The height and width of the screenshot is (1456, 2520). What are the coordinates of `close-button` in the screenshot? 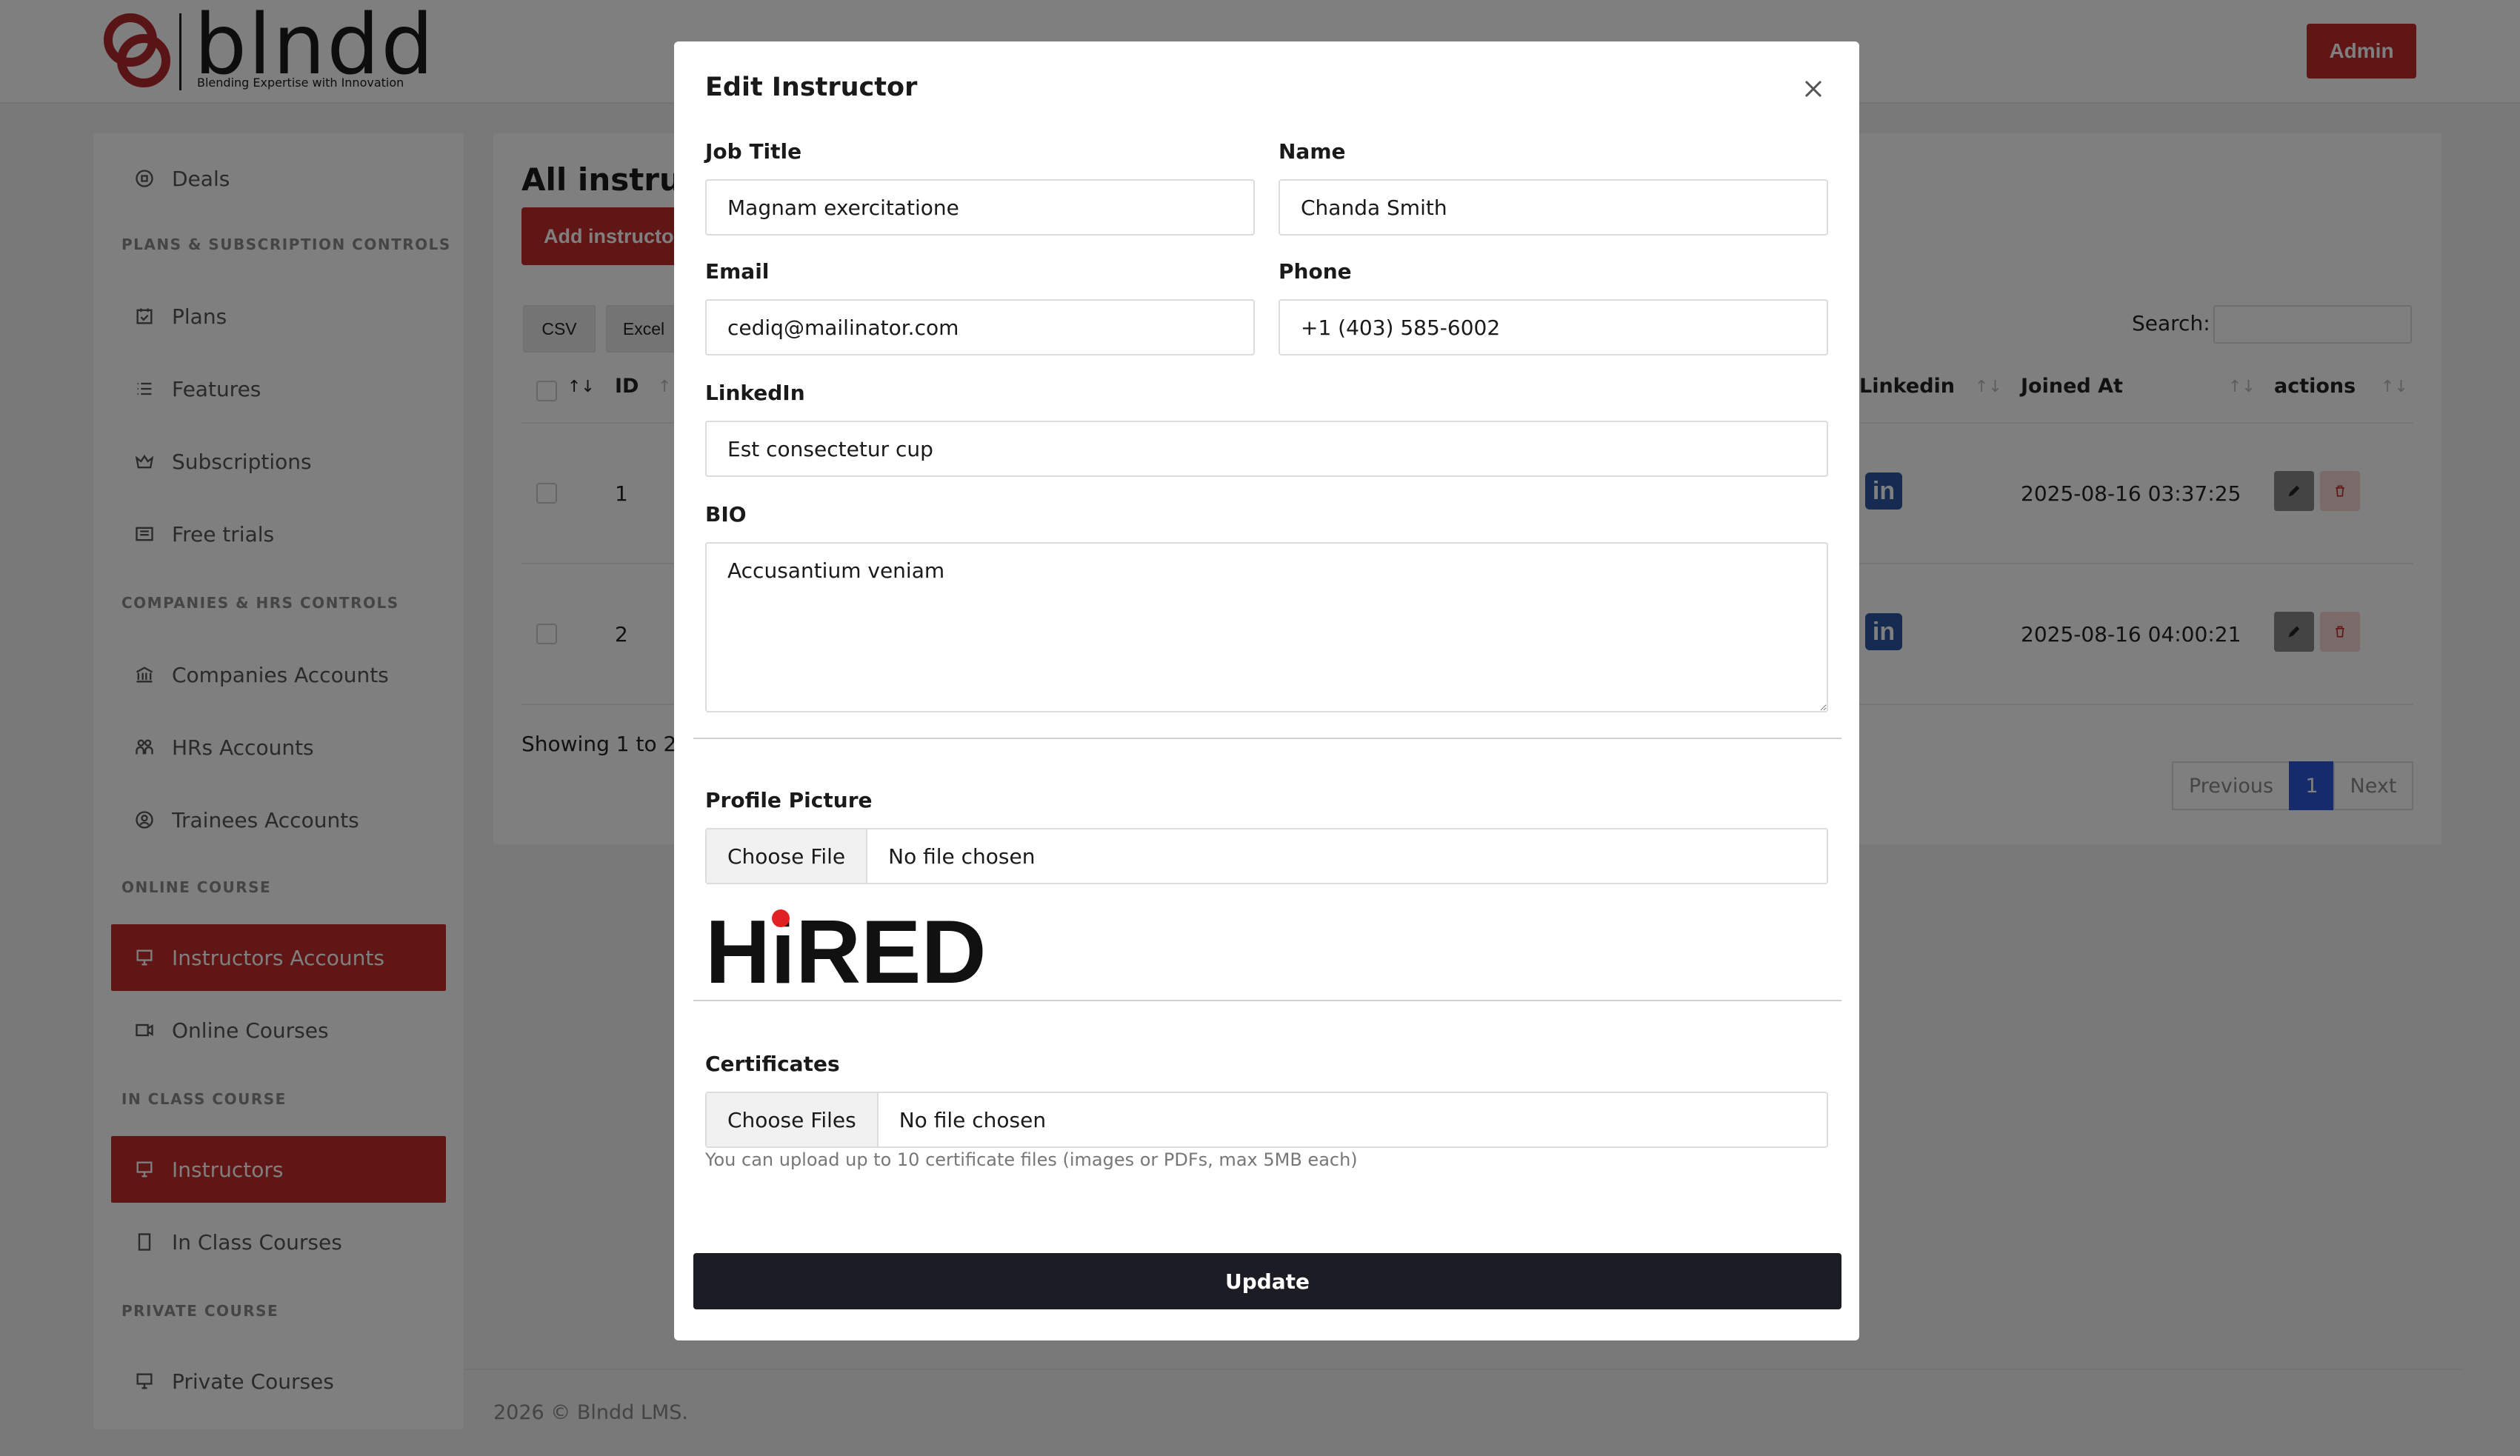 It's located at (1814, 89).